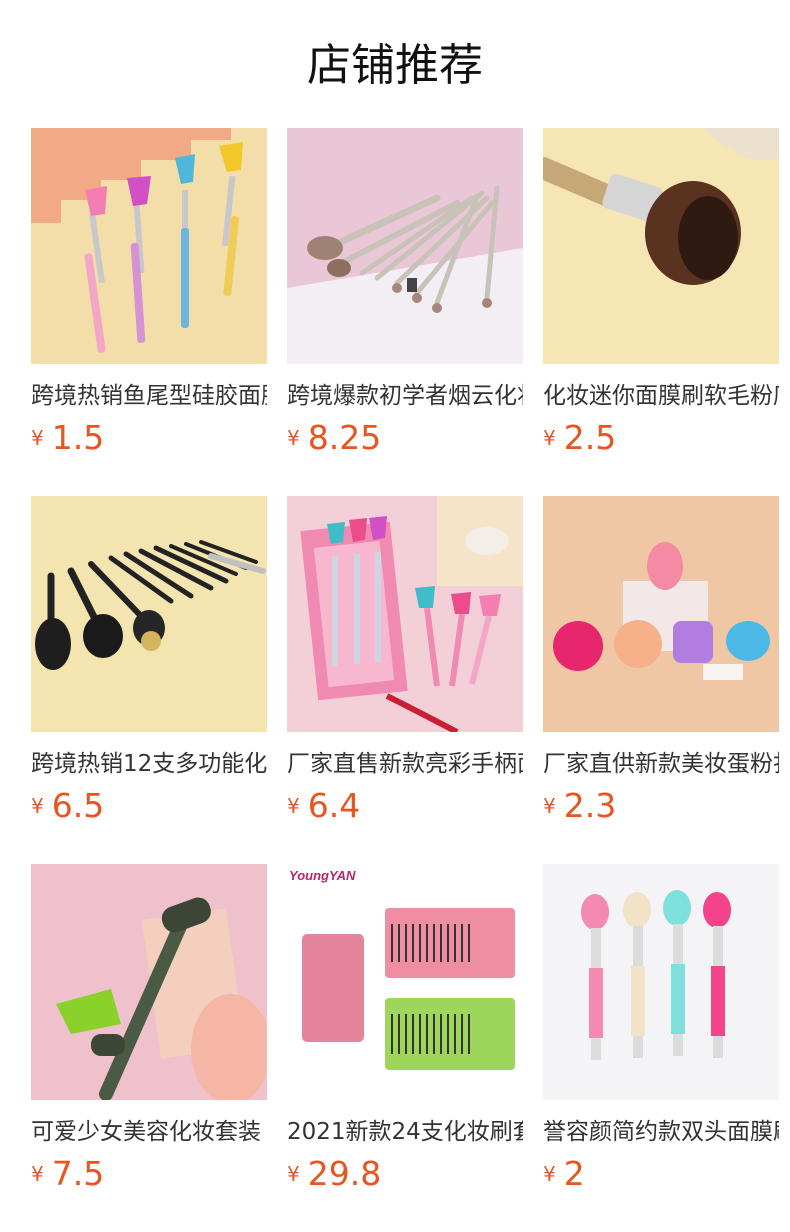 This screenshot has width=790, height=1232. I want to click on price-value: 2, so click(574, 1173).